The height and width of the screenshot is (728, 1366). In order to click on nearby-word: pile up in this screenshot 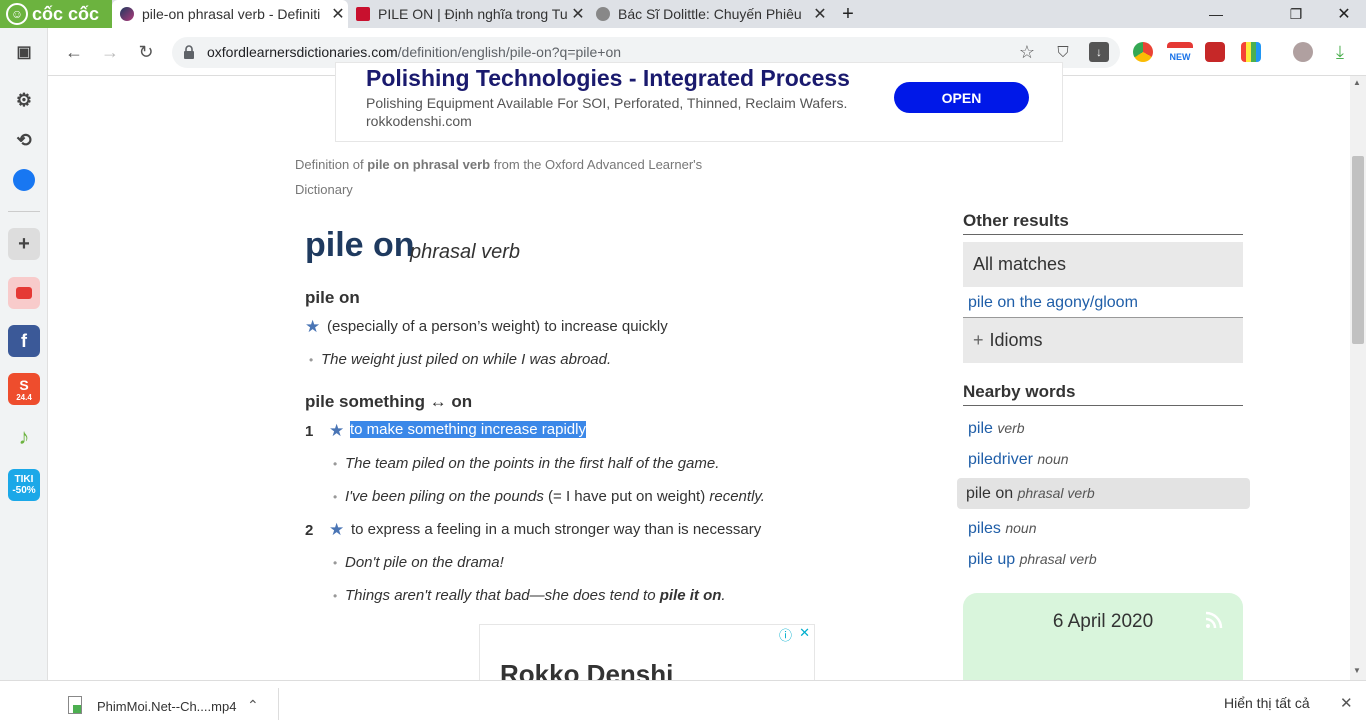, I will do `click(992, 559)`.